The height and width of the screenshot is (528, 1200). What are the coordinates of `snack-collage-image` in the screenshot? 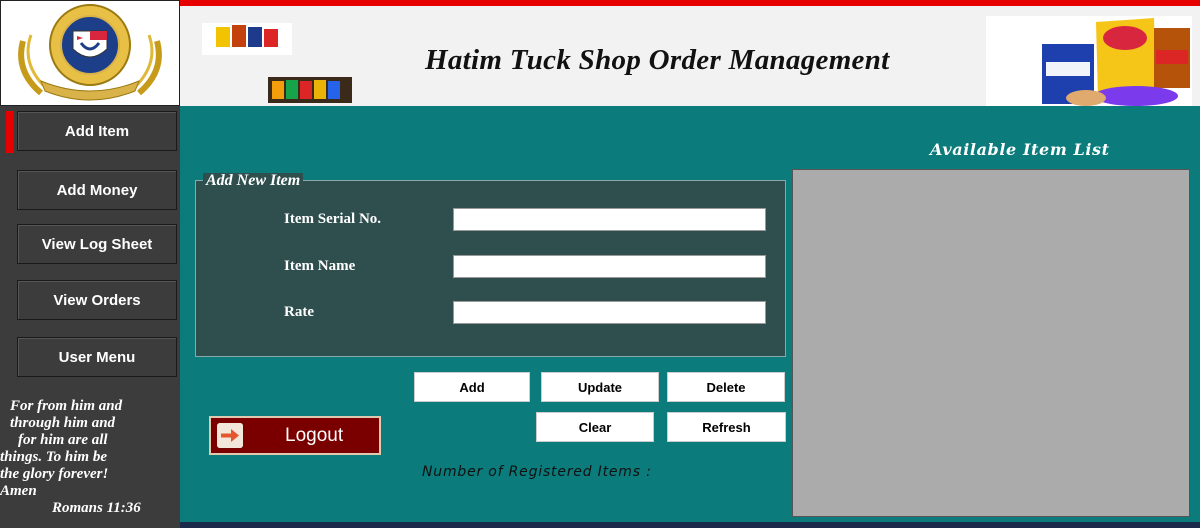 It's located at (1089, 62).